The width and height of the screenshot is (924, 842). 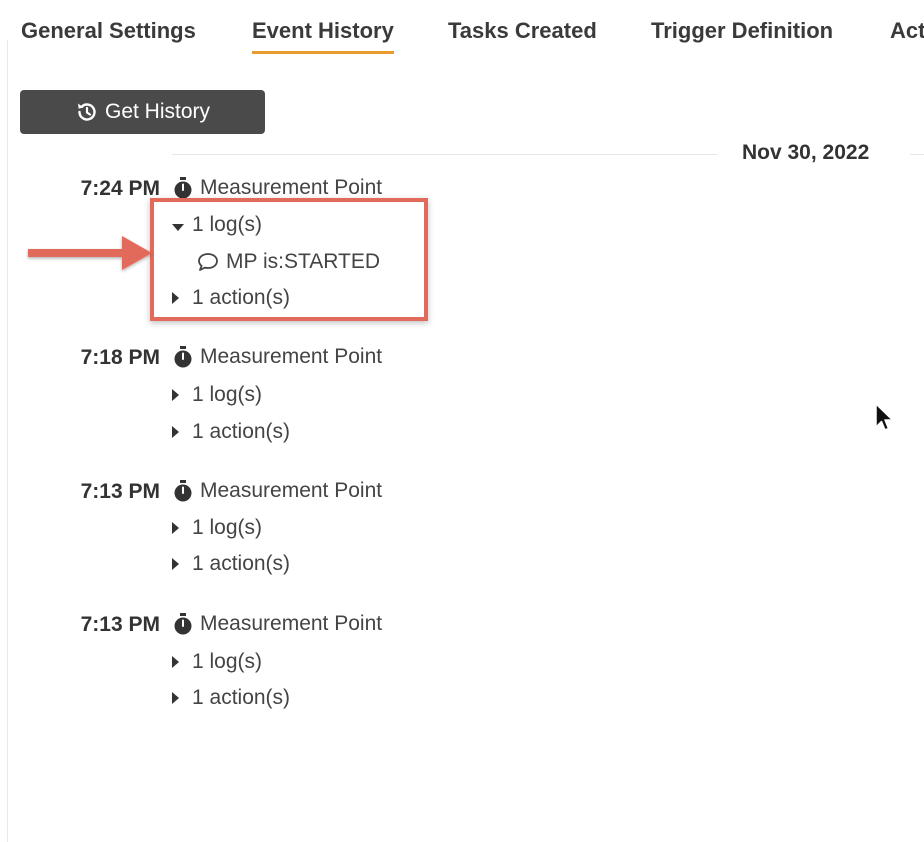 What do you see at coordinates (522, 31) in the screenshot?
I see `tab-tasks-created: Tasks Created` at bounding box center [522, 31].